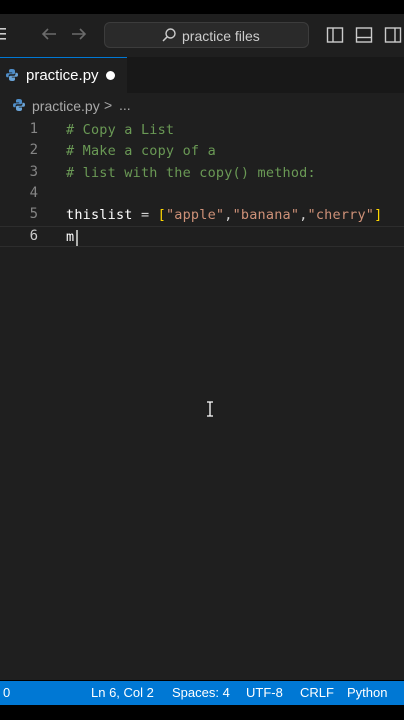 The image size is (404, 720). Describe the element at coordinates (110, 75) in the screenshot. I see `unsaved-changes-dot` at that location.